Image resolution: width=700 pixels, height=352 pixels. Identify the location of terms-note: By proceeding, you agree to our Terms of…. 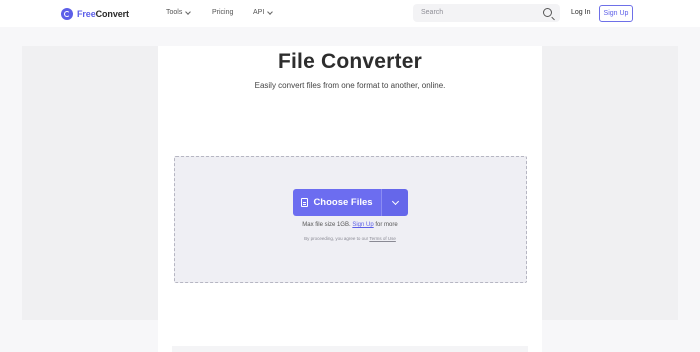
(350, 238).